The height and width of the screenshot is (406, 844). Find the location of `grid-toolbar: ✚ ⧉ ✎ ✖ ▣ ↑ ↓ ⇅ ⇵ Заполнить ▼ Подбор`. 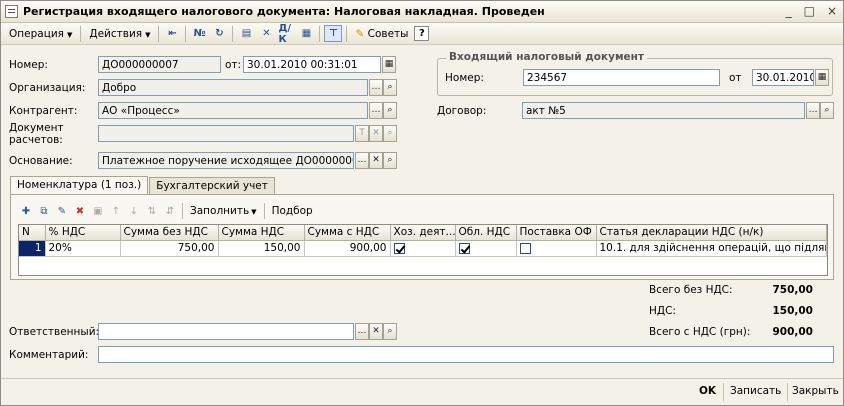

grid-toolbar: ✚ ⧉ ✎ ✖ ▣ ↑ ↓ ⇅ ⇵ Заполнить ▼ Подбор is located at coordinates (167, 211).